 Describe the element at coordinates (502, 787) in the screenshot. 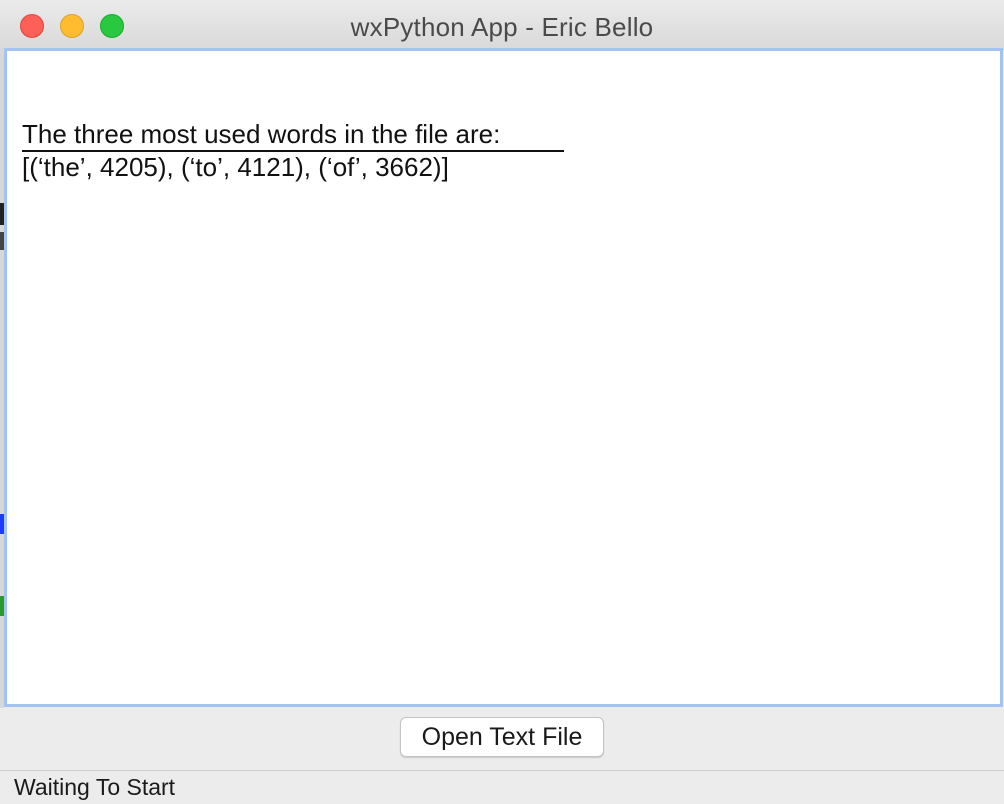

I see `status-bar: Waiting To Start` at that location.